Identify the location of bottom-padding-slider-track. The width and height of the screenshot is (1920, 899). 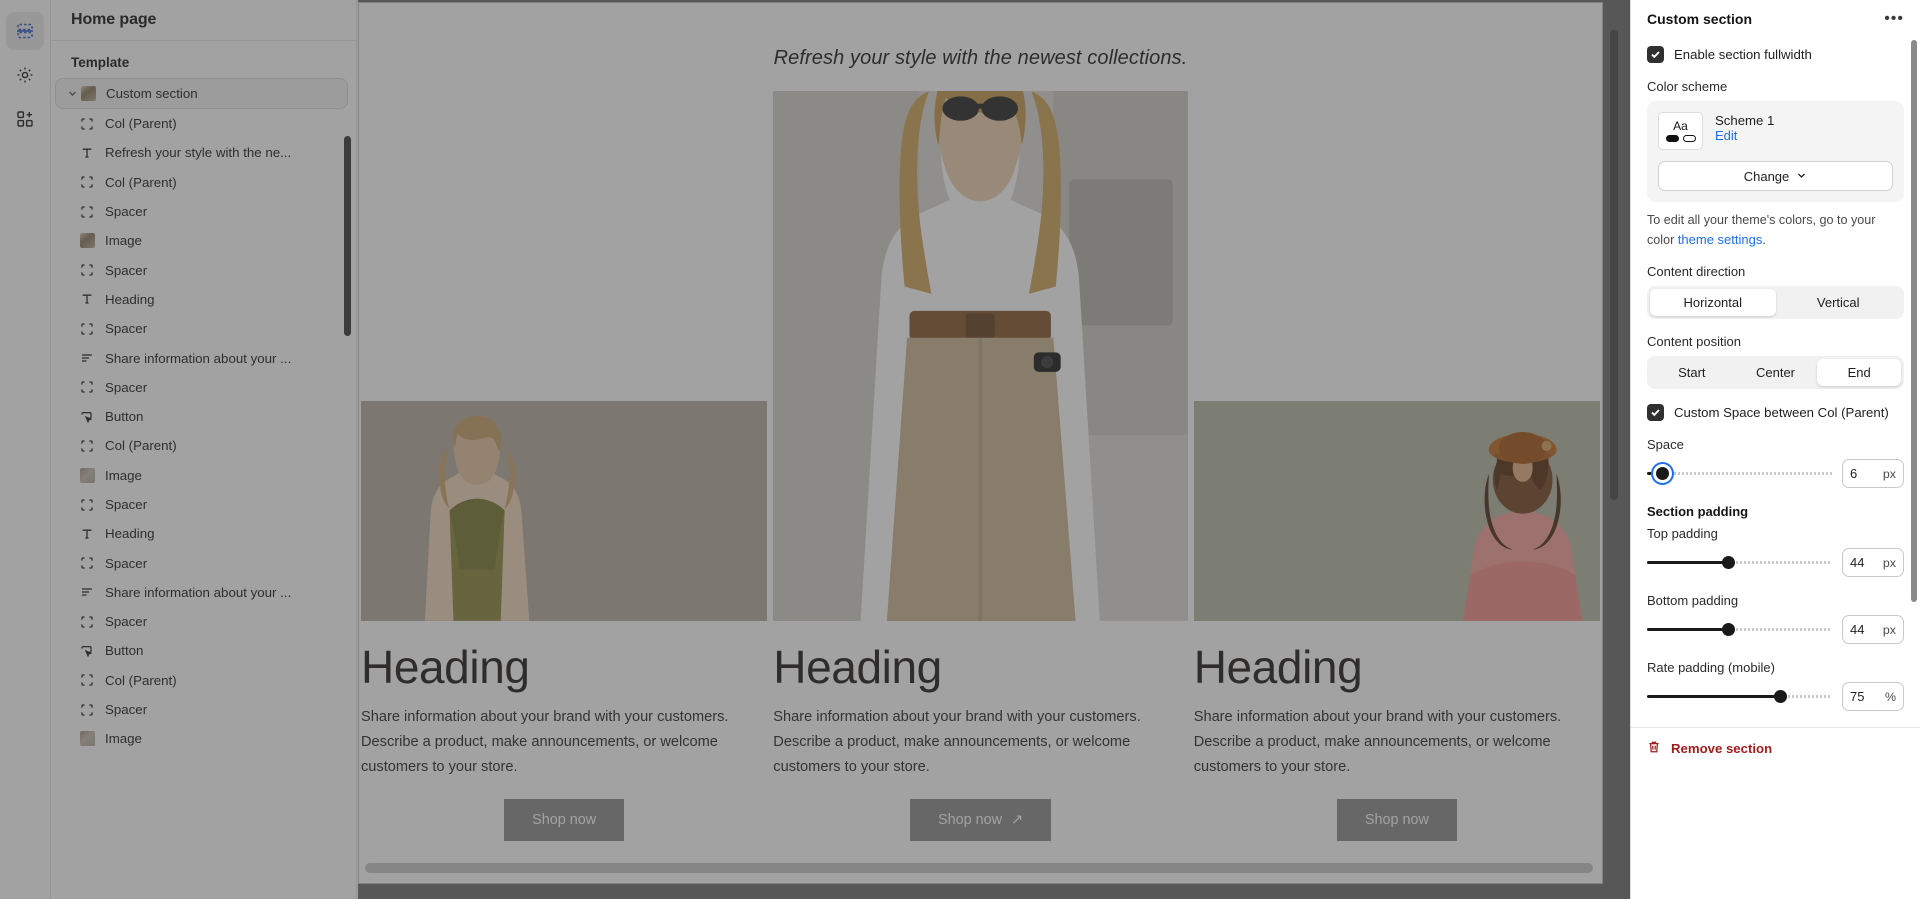
(1739, 630).